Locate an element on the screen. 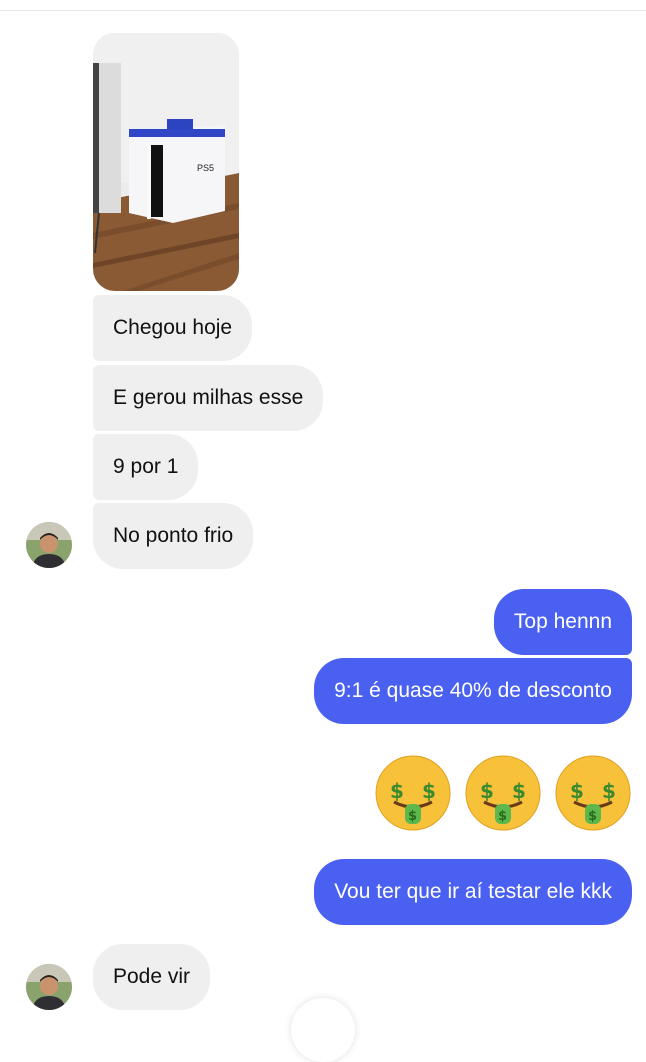 The width and height of the screenshot is (646, 1062). incoming-message: No ponto frio is located at coordinates (173, 536).